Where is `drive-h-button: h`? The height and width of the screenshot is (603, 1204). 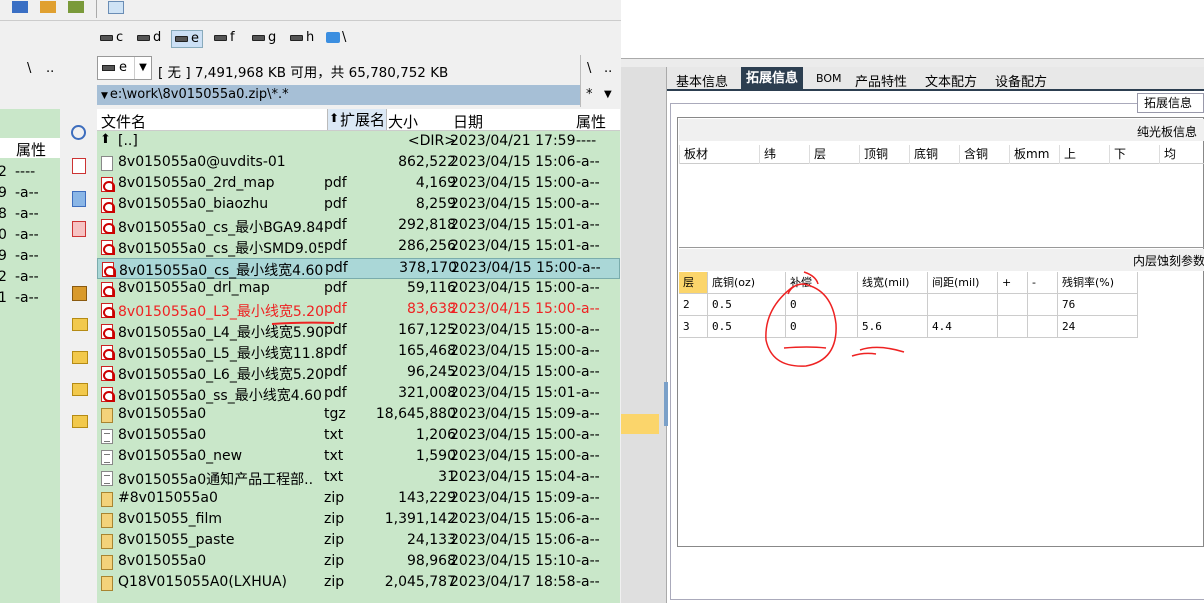
drive-h-button: h is located at coordinates (302, 39).